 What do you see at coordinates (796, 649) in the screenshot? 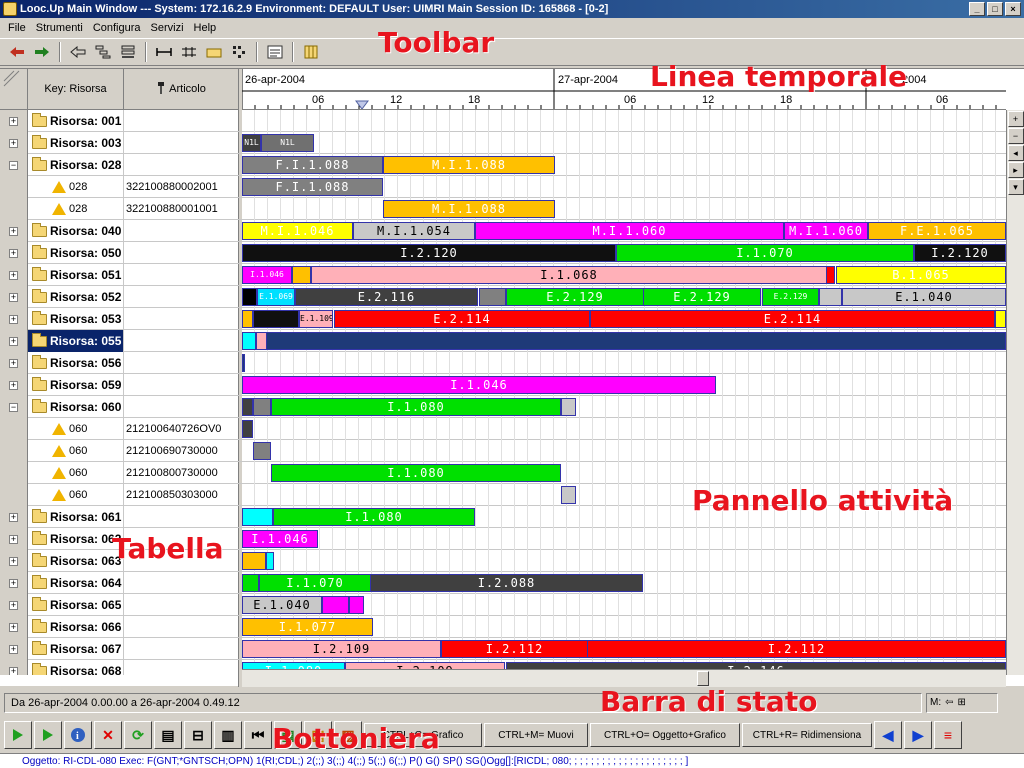
I see `activity-bar: I.2.112` at bounding box center [796, 649].